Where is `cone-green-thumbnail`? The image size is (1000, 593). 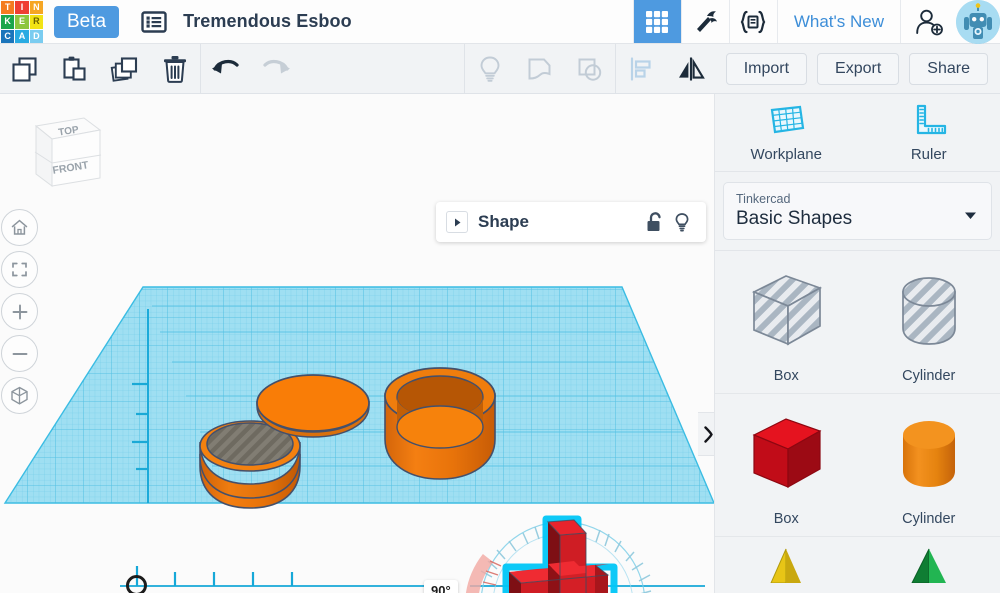
cone-green-thumbnail is located at coordinates (929, 563).